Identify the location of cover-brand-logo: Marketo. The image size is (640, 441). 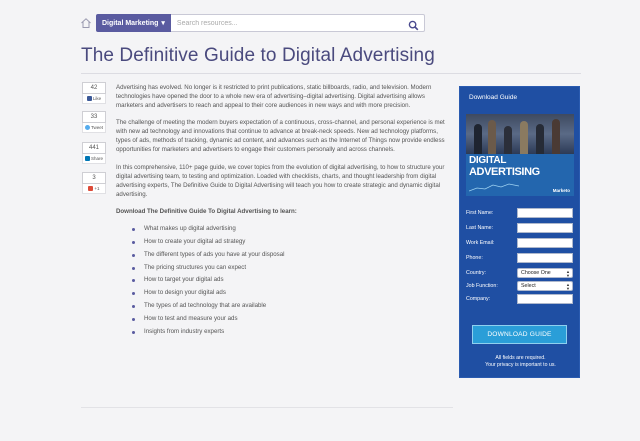
(561, 190).